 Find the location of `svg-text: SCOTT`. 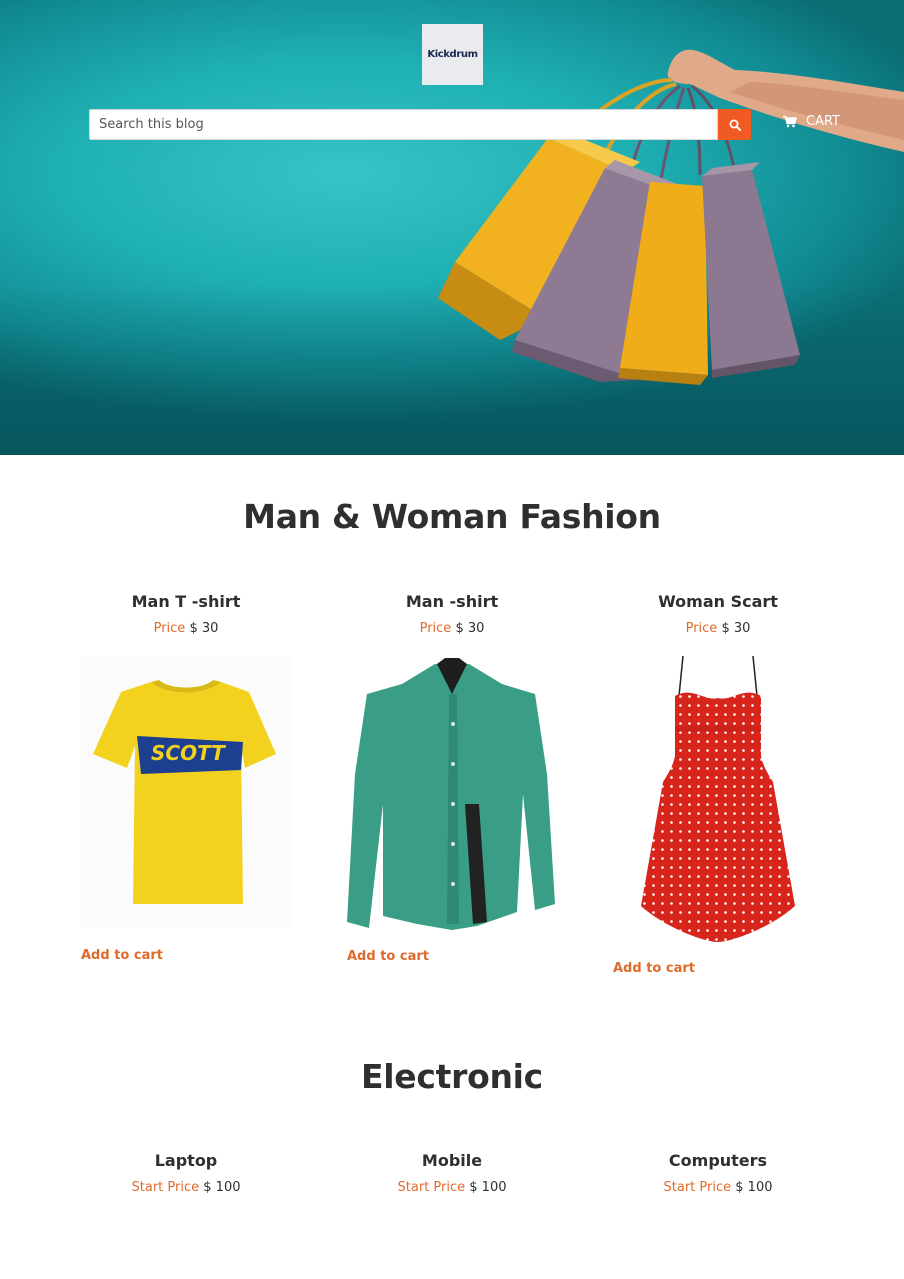

svg-text: SCOTT is located at coordinates (188, 753).